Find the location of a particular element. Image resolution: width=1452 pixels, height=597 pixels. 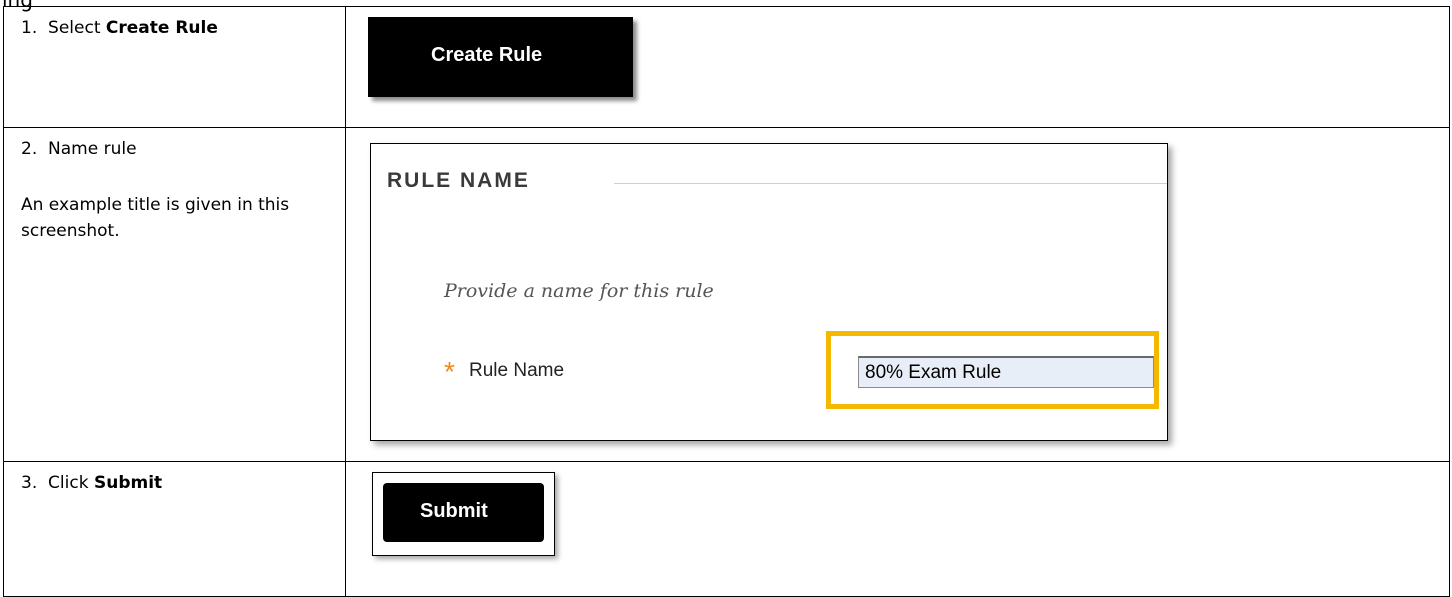

rule-name-label: Rule Name is located at coordinates (517, 370).